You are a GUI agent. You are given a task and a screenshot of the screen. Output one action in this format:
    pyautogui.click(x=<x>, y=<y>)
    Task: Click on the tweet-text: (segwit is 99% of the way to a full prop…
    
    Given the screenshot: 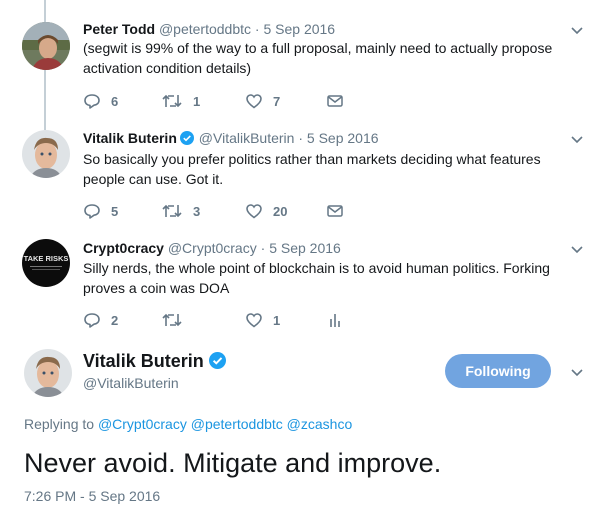 What is the action you would take?
    pyautogui.click(x=318, y=58)
    